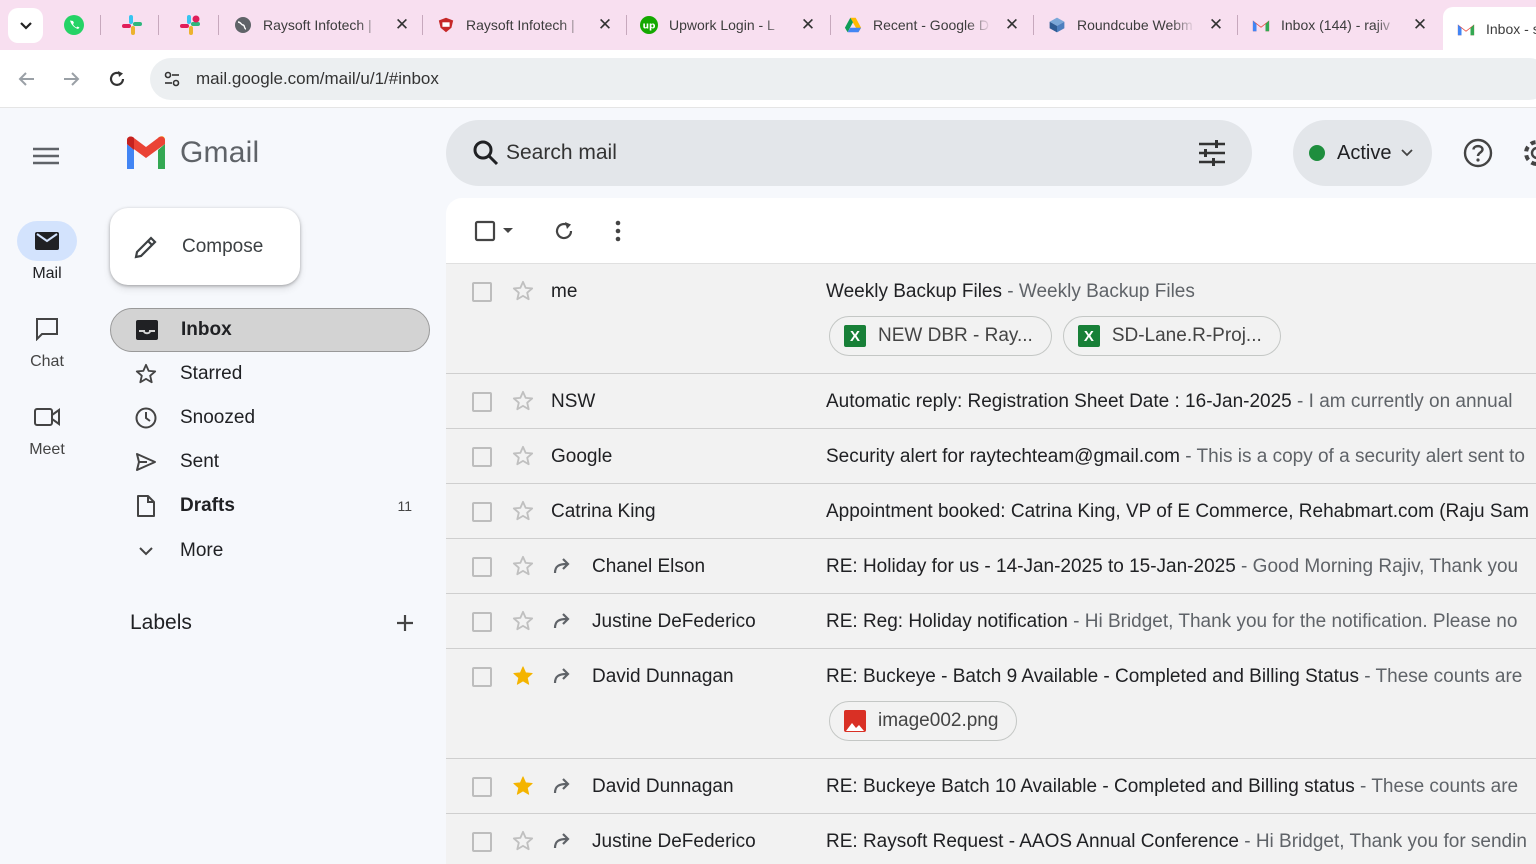 Image resolution: width=1536 pixels, height=864 pixels. I want to click on folder-more: More, so click(270, 551).